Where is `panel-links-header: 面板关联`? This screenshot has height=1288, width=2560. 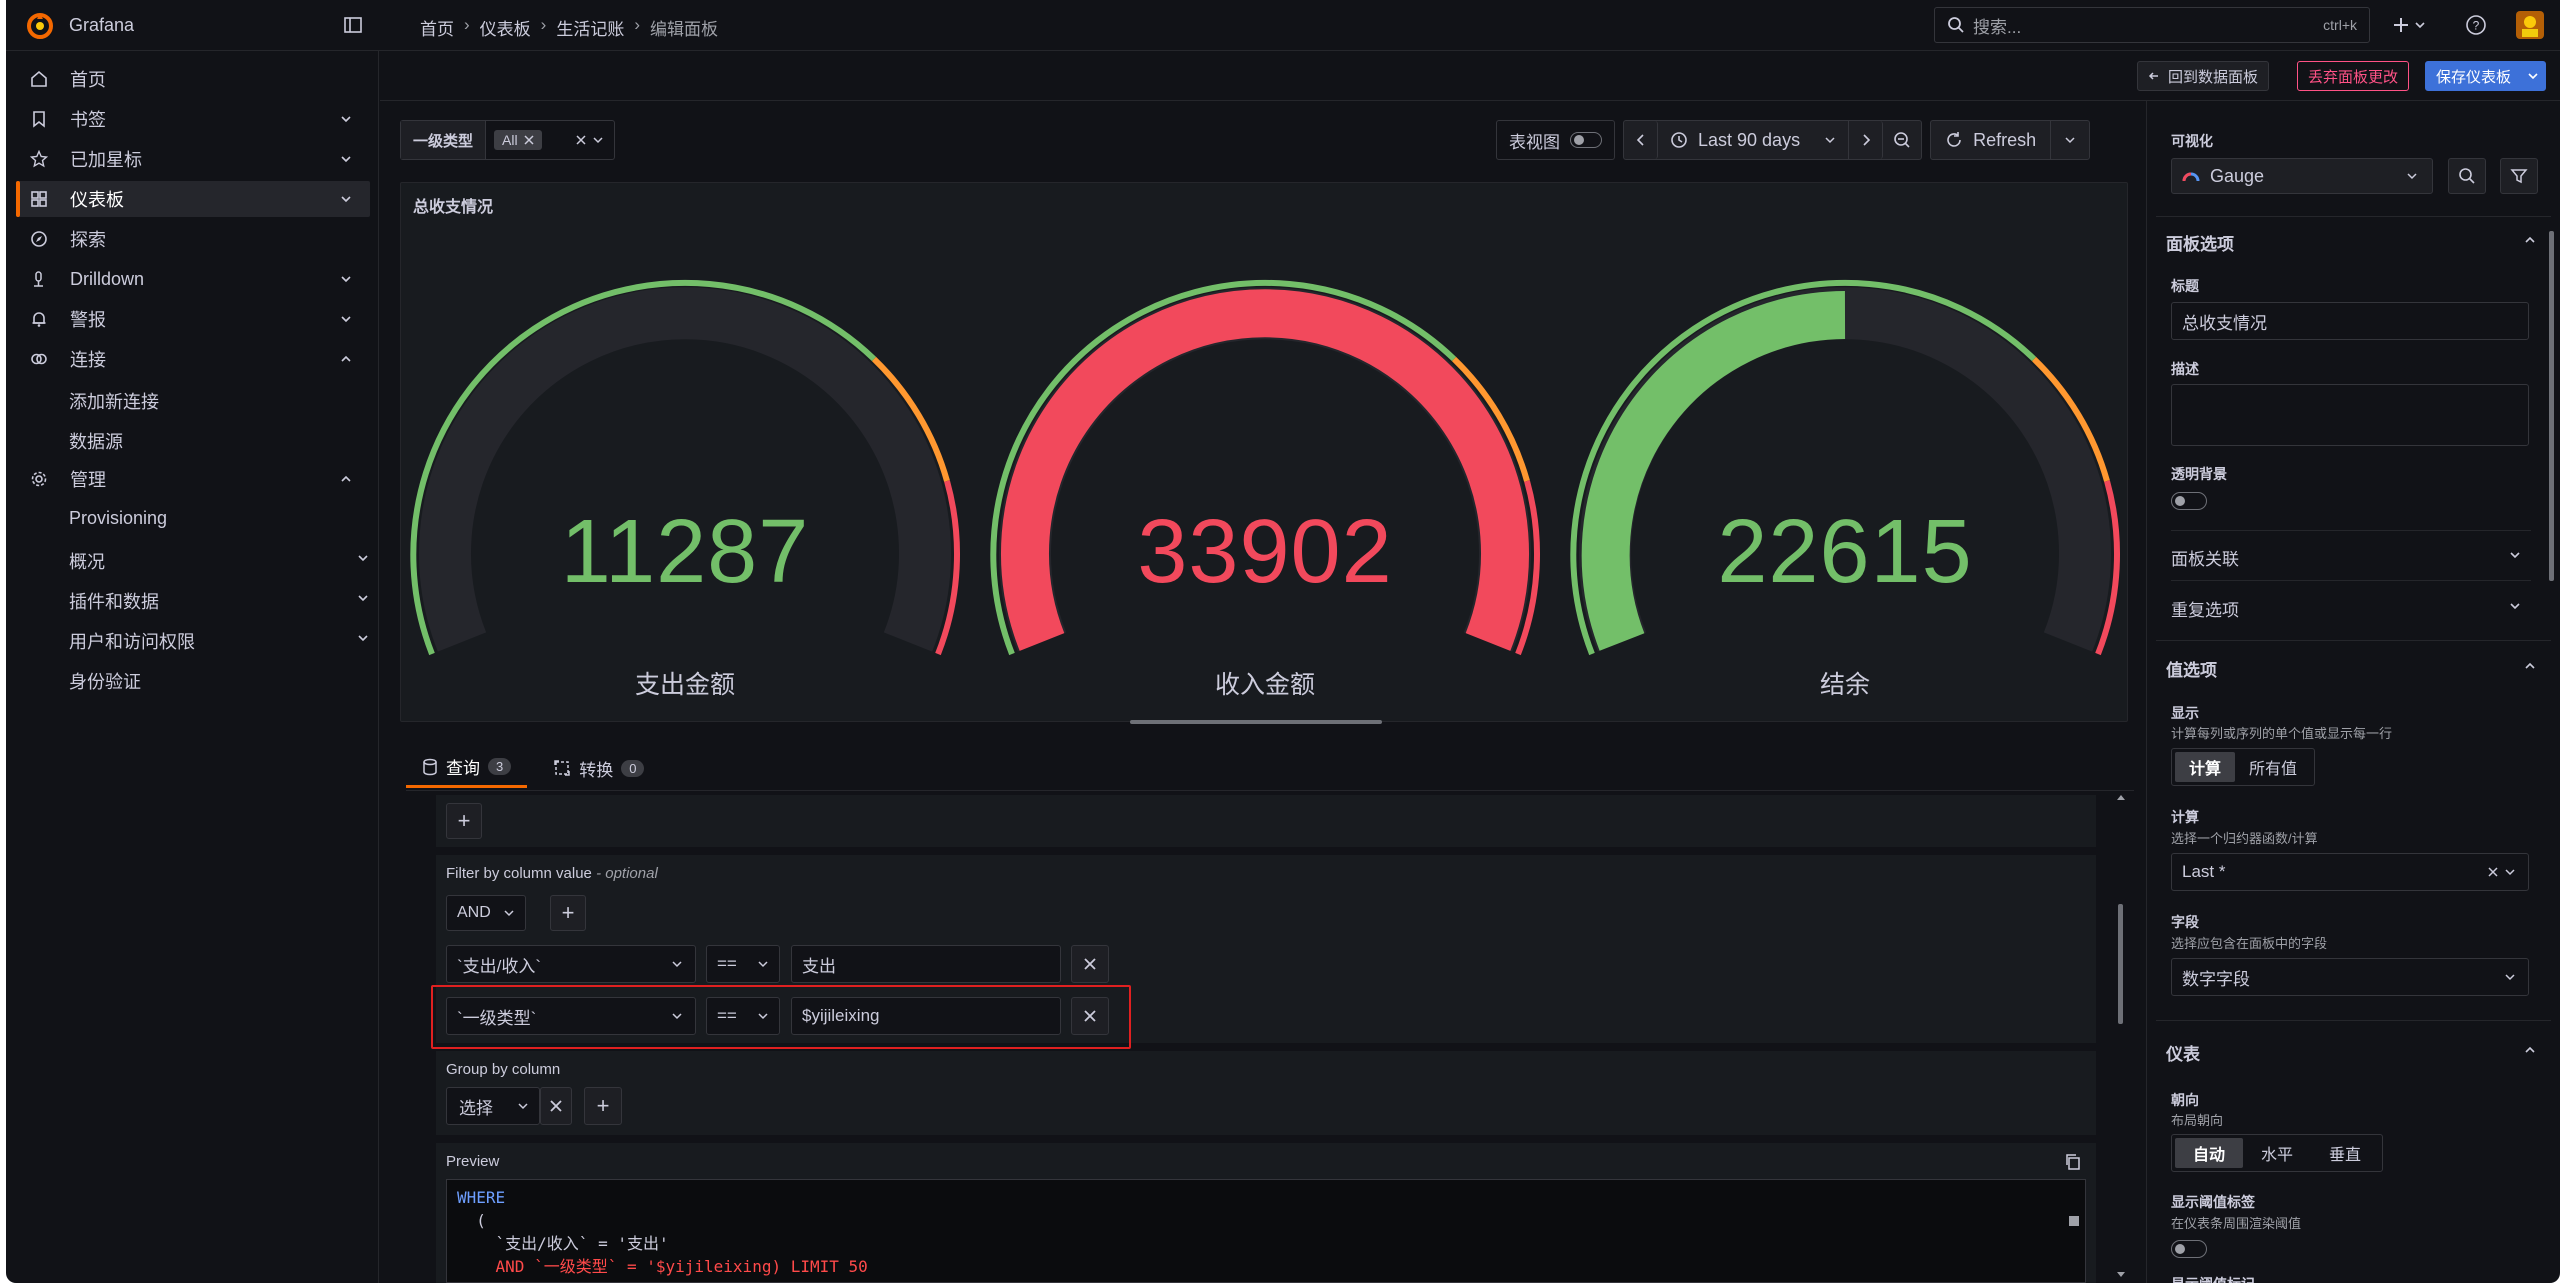 panel-links-header: 面板关联 is located at coordinates (2351, 557).